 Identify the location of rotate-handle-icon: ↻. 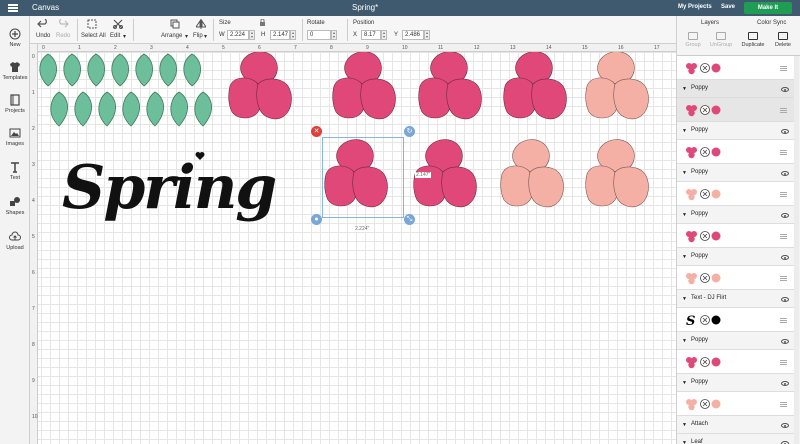
(409, 131).